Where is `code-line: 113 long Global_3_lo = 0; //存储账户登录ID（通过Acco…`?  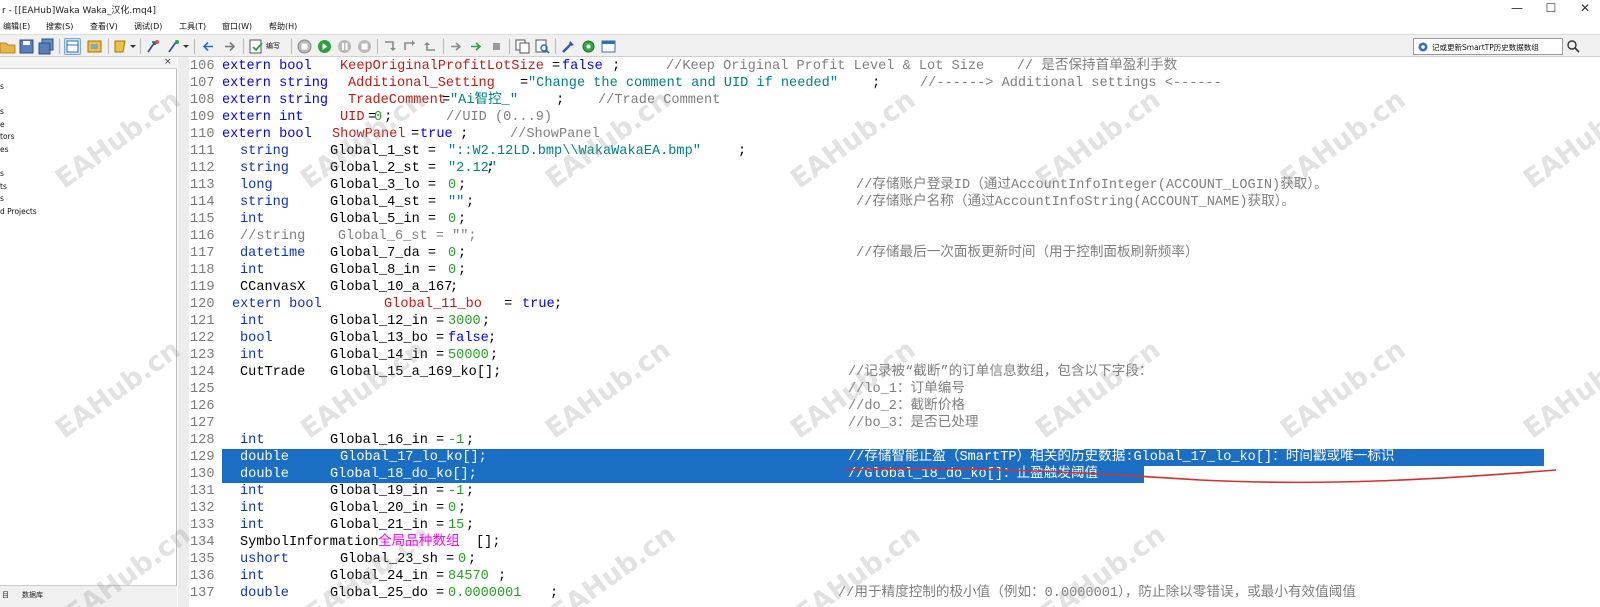
code-line: 113 long Global_3_lo = 0; //存储账户登录ID（通过Acco… is located at coordinates (889, 185).